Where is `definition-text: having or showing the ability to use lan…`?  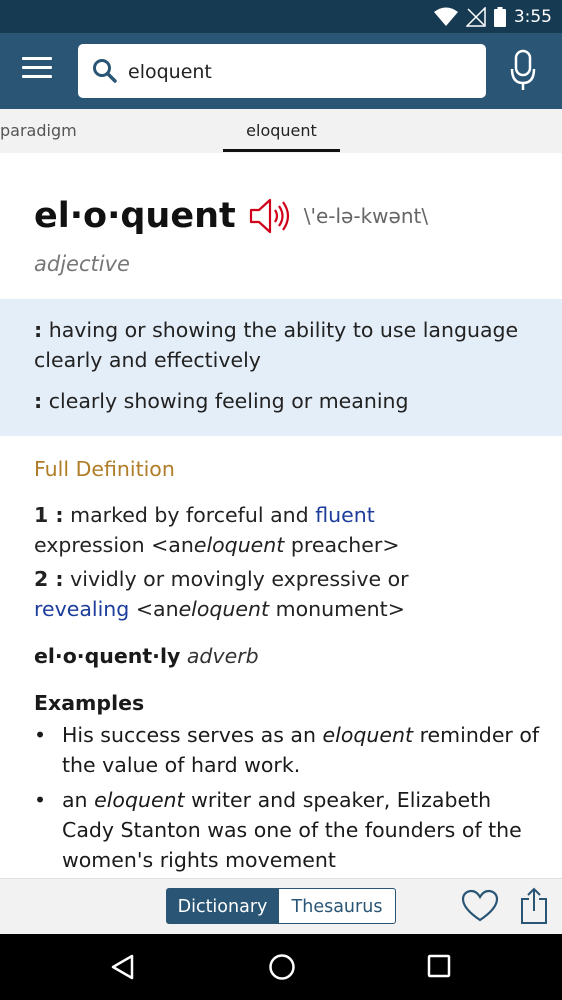 definition-text: having or showing the ability to use lan… is located at coordinates (276, 345).